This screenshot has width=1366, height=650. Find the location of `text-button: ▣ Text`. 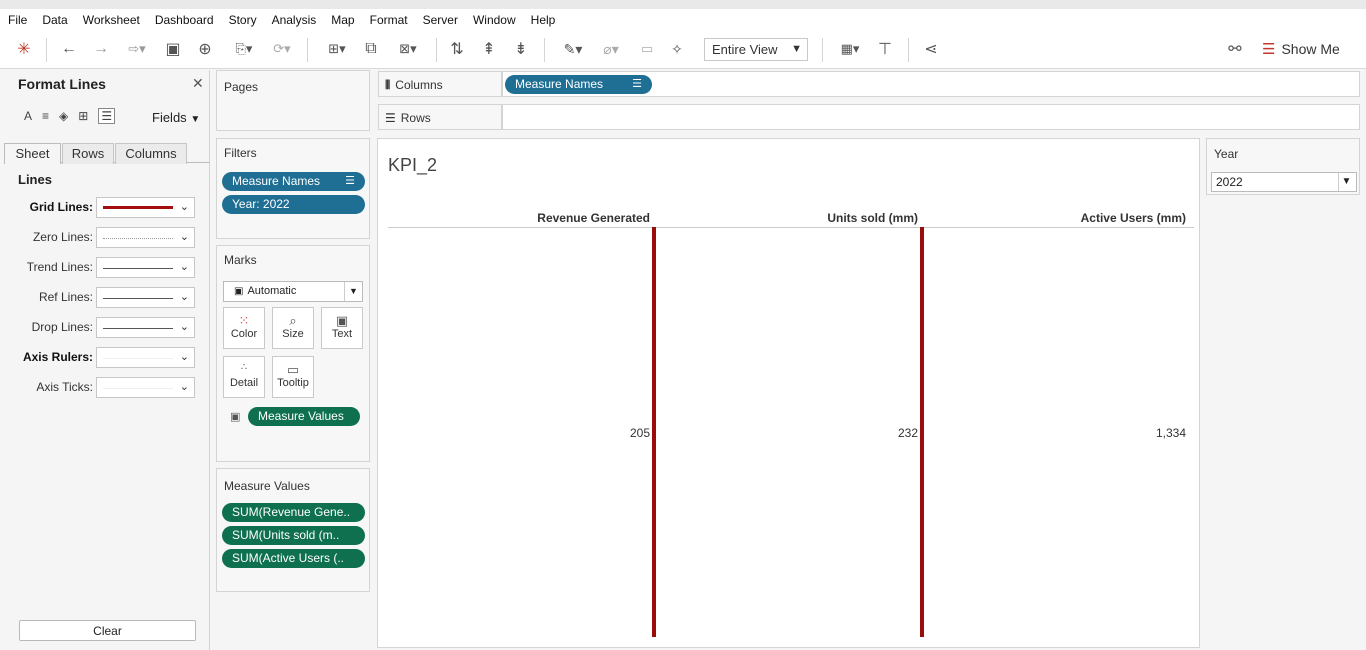

text-button: ▣ Text is located at coordinates (342, 328).